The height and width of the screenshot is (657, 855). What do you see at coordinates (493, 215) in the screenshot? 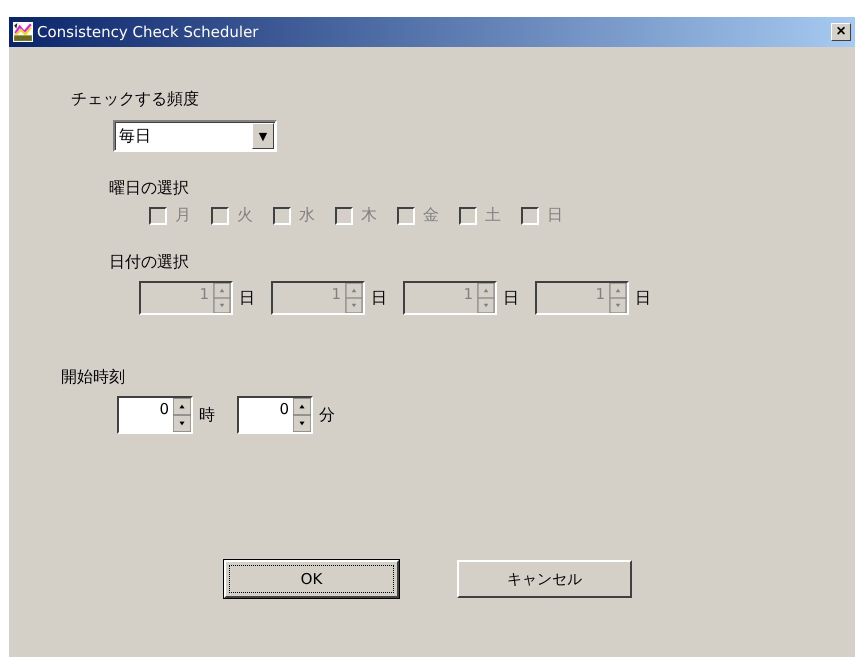
I see `checkbox-label: 土` at bounding box center [493, 215].